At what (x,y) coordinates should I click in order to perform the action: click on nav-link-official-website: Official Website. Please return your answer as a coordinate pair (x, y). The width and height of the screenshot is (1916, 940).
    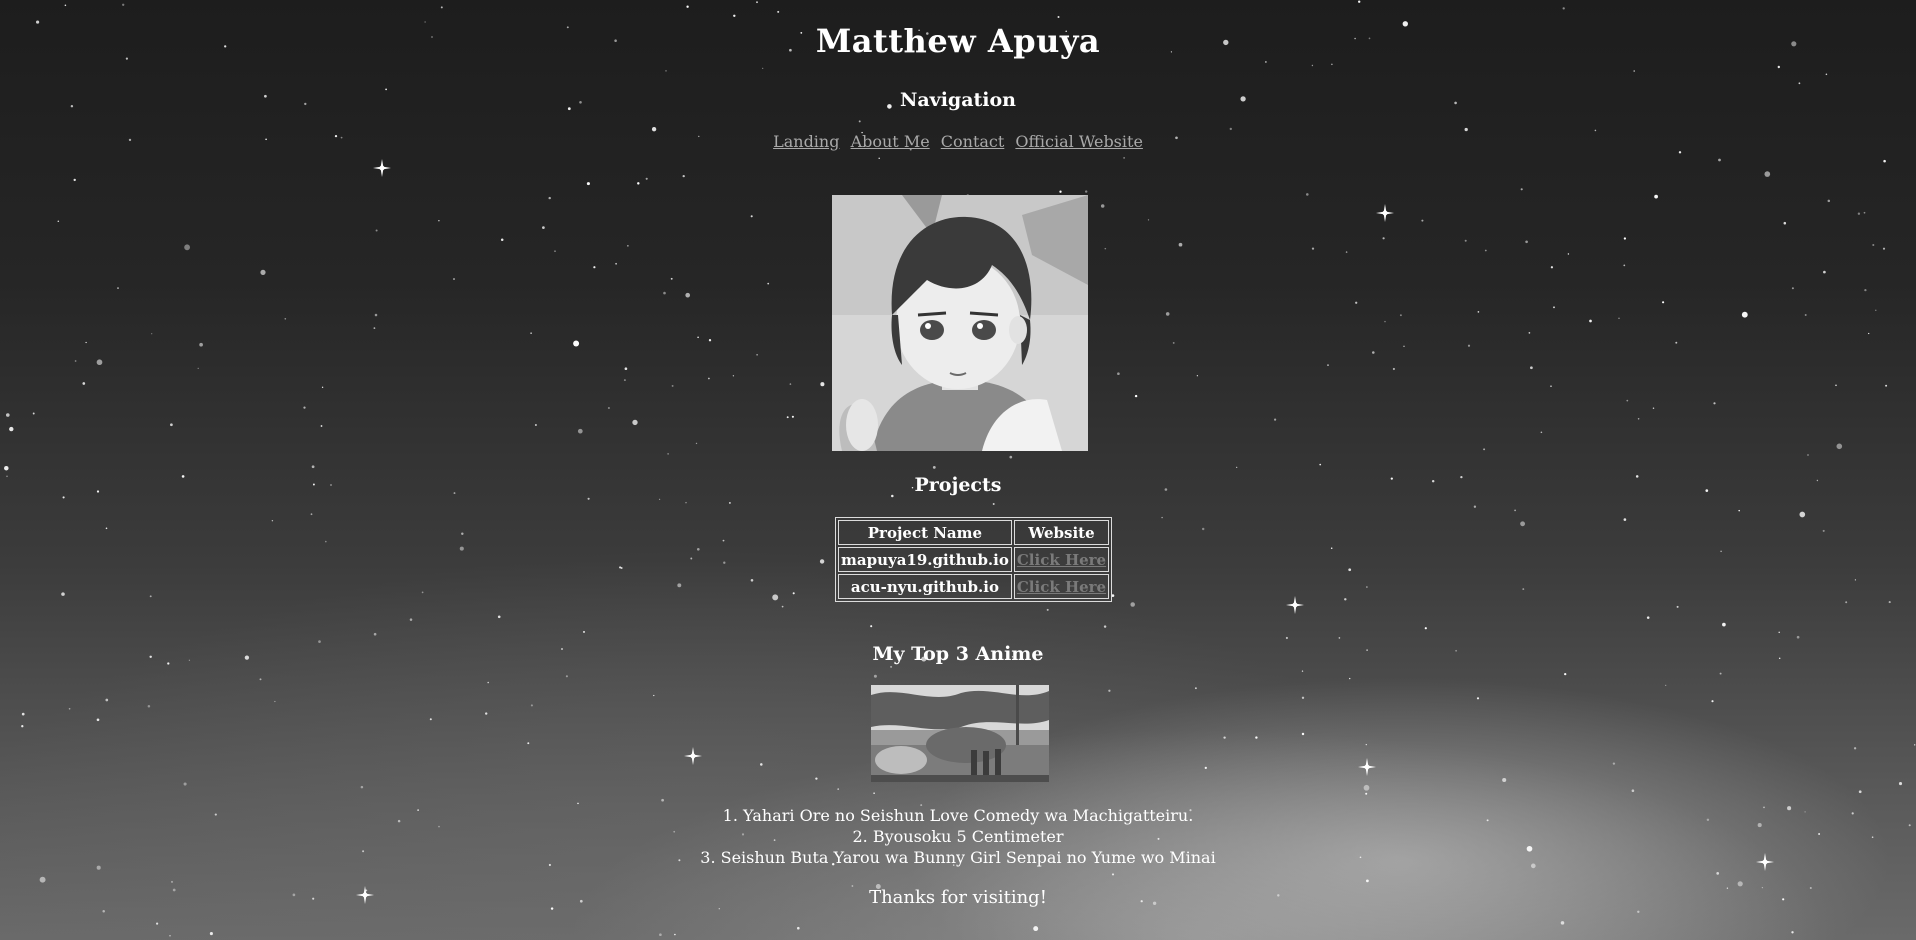
    Looking at the image, I should click on (1079, 141).